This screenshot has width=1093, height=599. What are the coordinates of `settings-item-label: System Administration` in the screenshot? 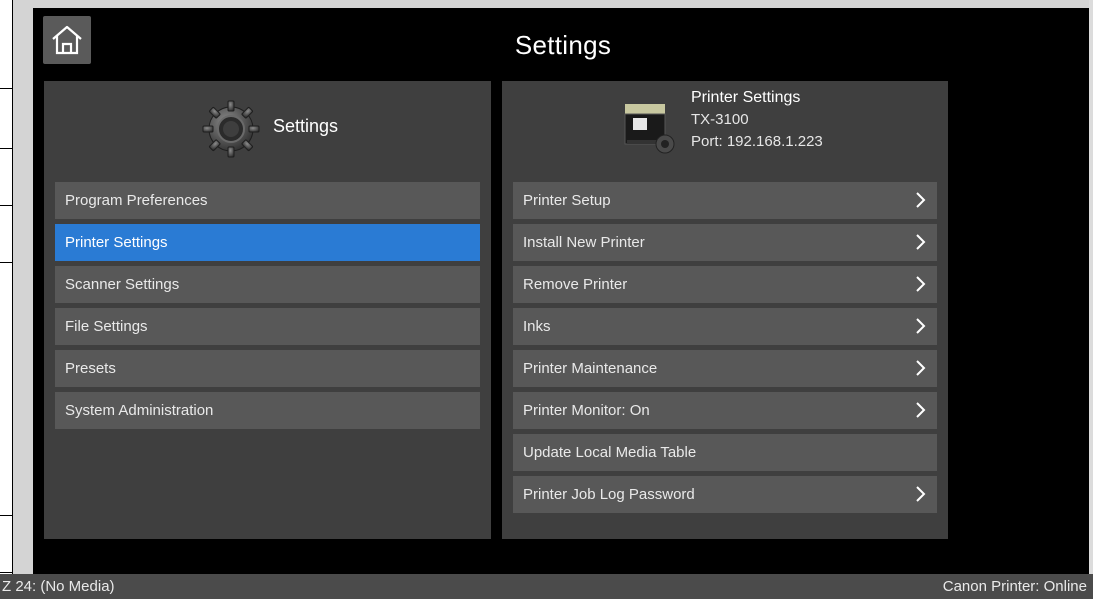 It's located at (139, 410).